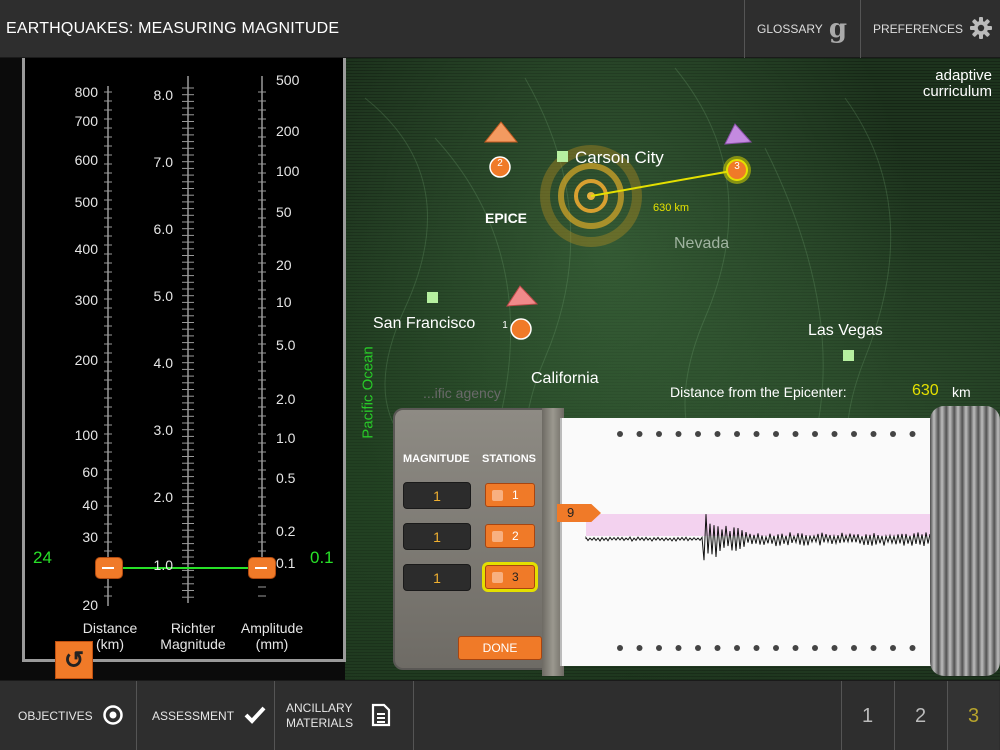 This screenshot has width=1000, height=750. I want to click on assessment-label: ASSESSMENT, so click(193, 716).